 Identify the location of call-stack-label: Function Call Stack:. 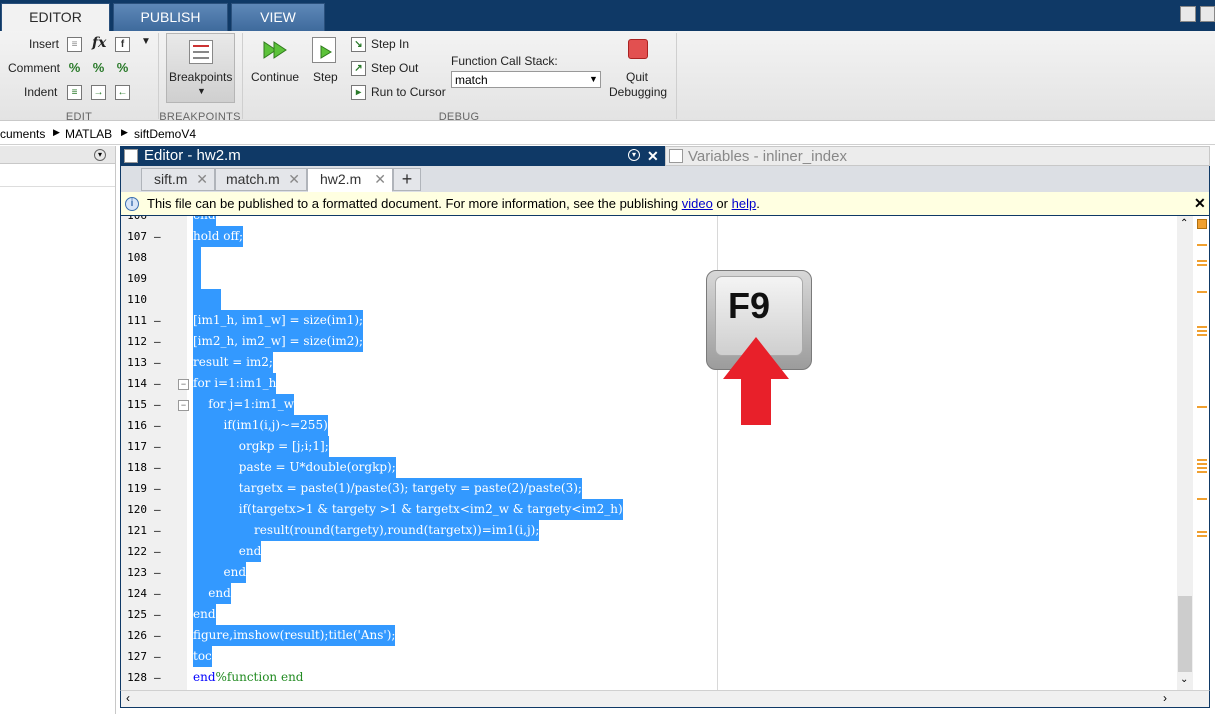
(504, 61).